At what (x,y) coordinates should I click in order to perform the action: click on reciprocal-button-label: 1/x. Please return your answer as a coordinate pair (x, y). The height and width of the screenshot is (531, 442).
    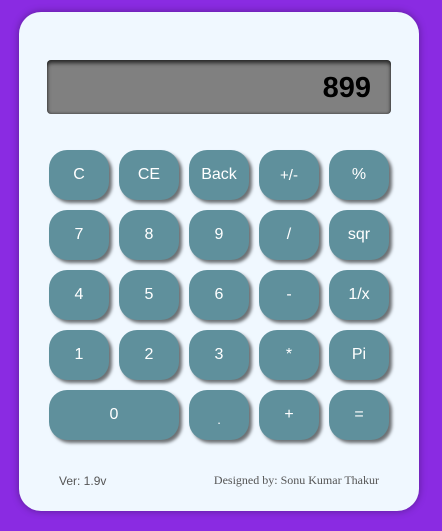
    Looking at the image, I should click on (359, 294).